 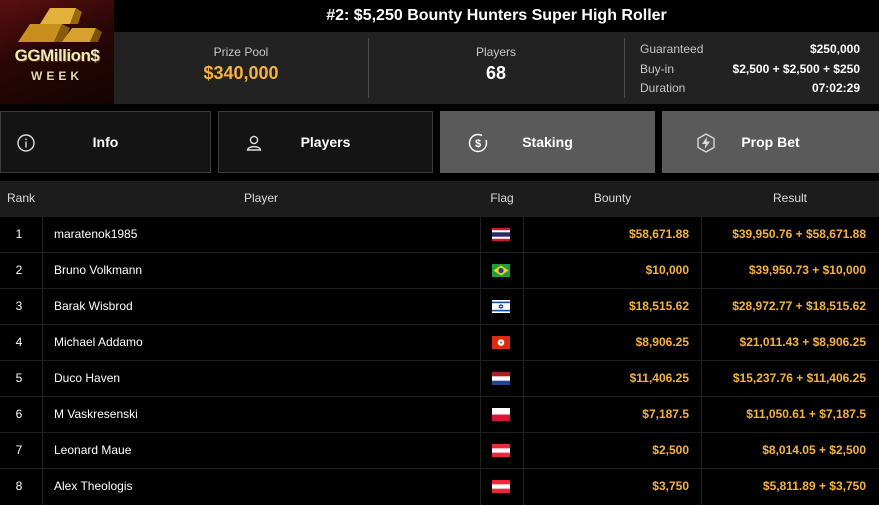 I want to click on tab-players: Players, so click(x=325, y=142).